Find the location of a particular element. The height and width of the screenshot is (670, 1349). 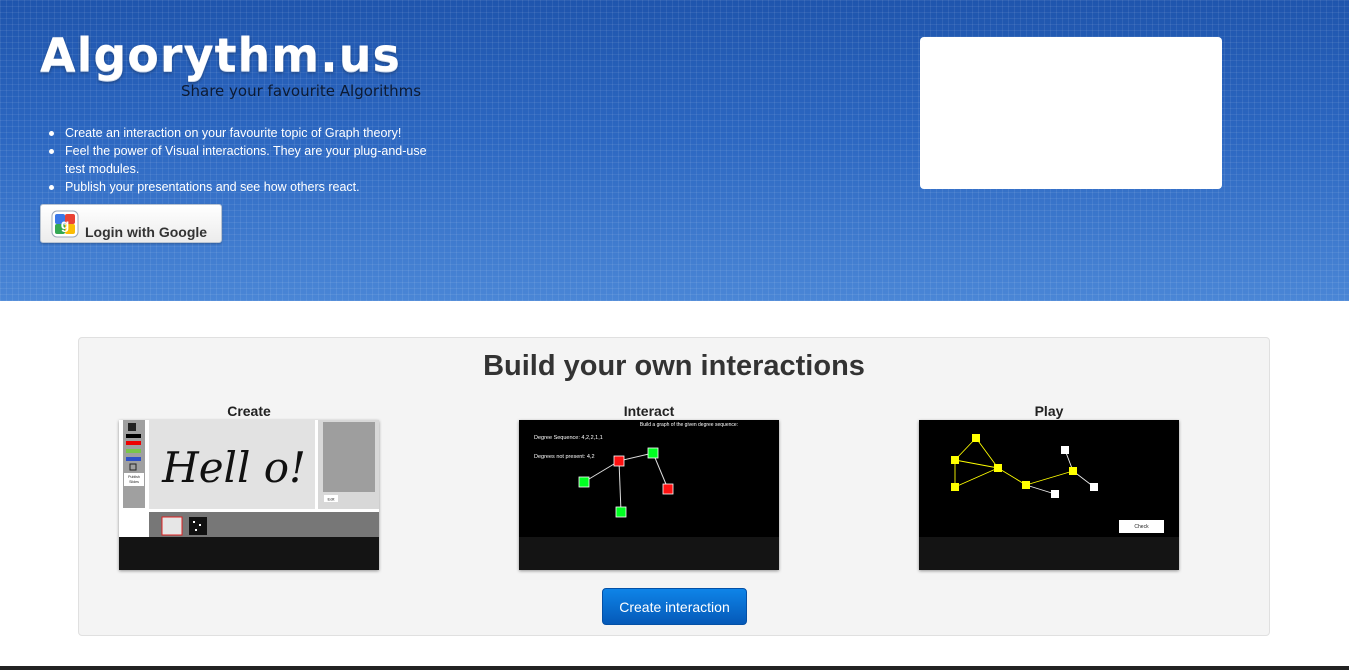

create-column: Create Publish Slides Hell o! Edit is located at coordinates (249, 486).